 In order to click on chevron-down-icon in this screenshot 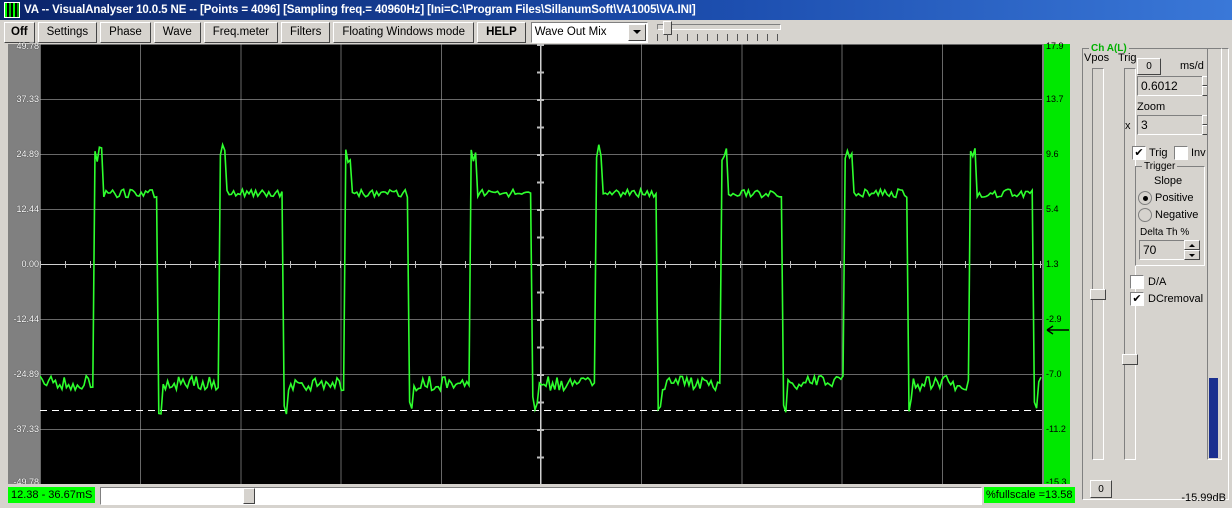, I will do `click(636, 32)`.